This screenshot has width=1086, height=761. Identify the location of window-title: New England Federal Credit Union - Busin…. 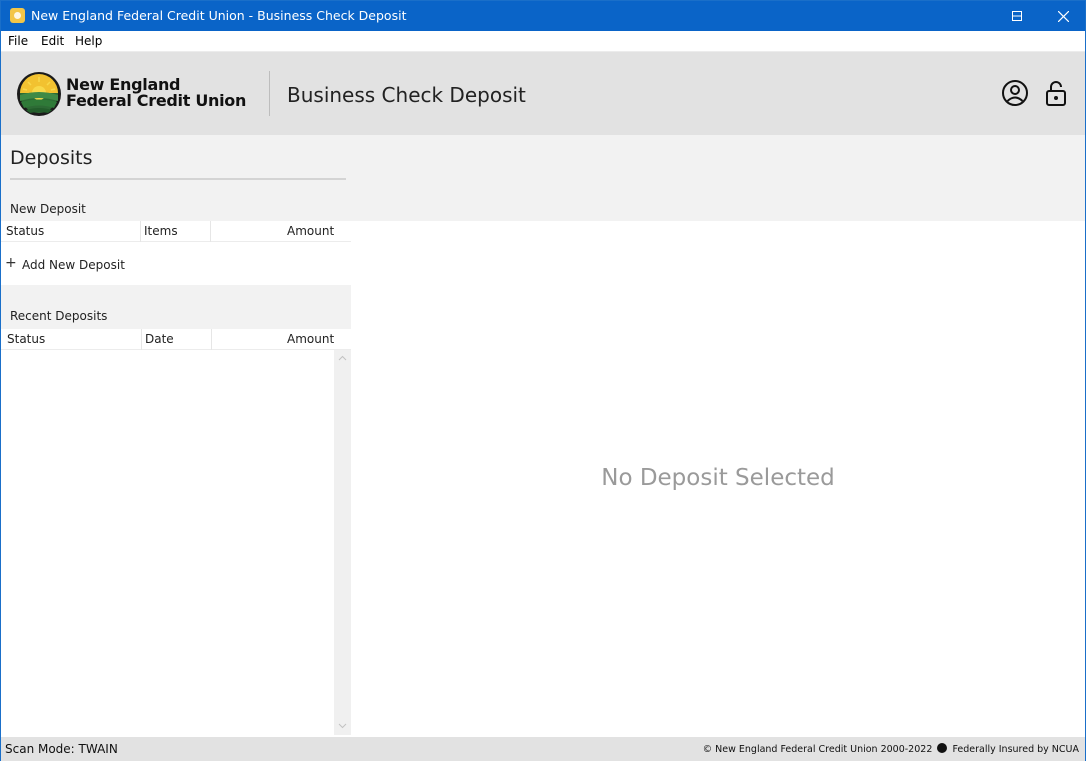
(219, 15).